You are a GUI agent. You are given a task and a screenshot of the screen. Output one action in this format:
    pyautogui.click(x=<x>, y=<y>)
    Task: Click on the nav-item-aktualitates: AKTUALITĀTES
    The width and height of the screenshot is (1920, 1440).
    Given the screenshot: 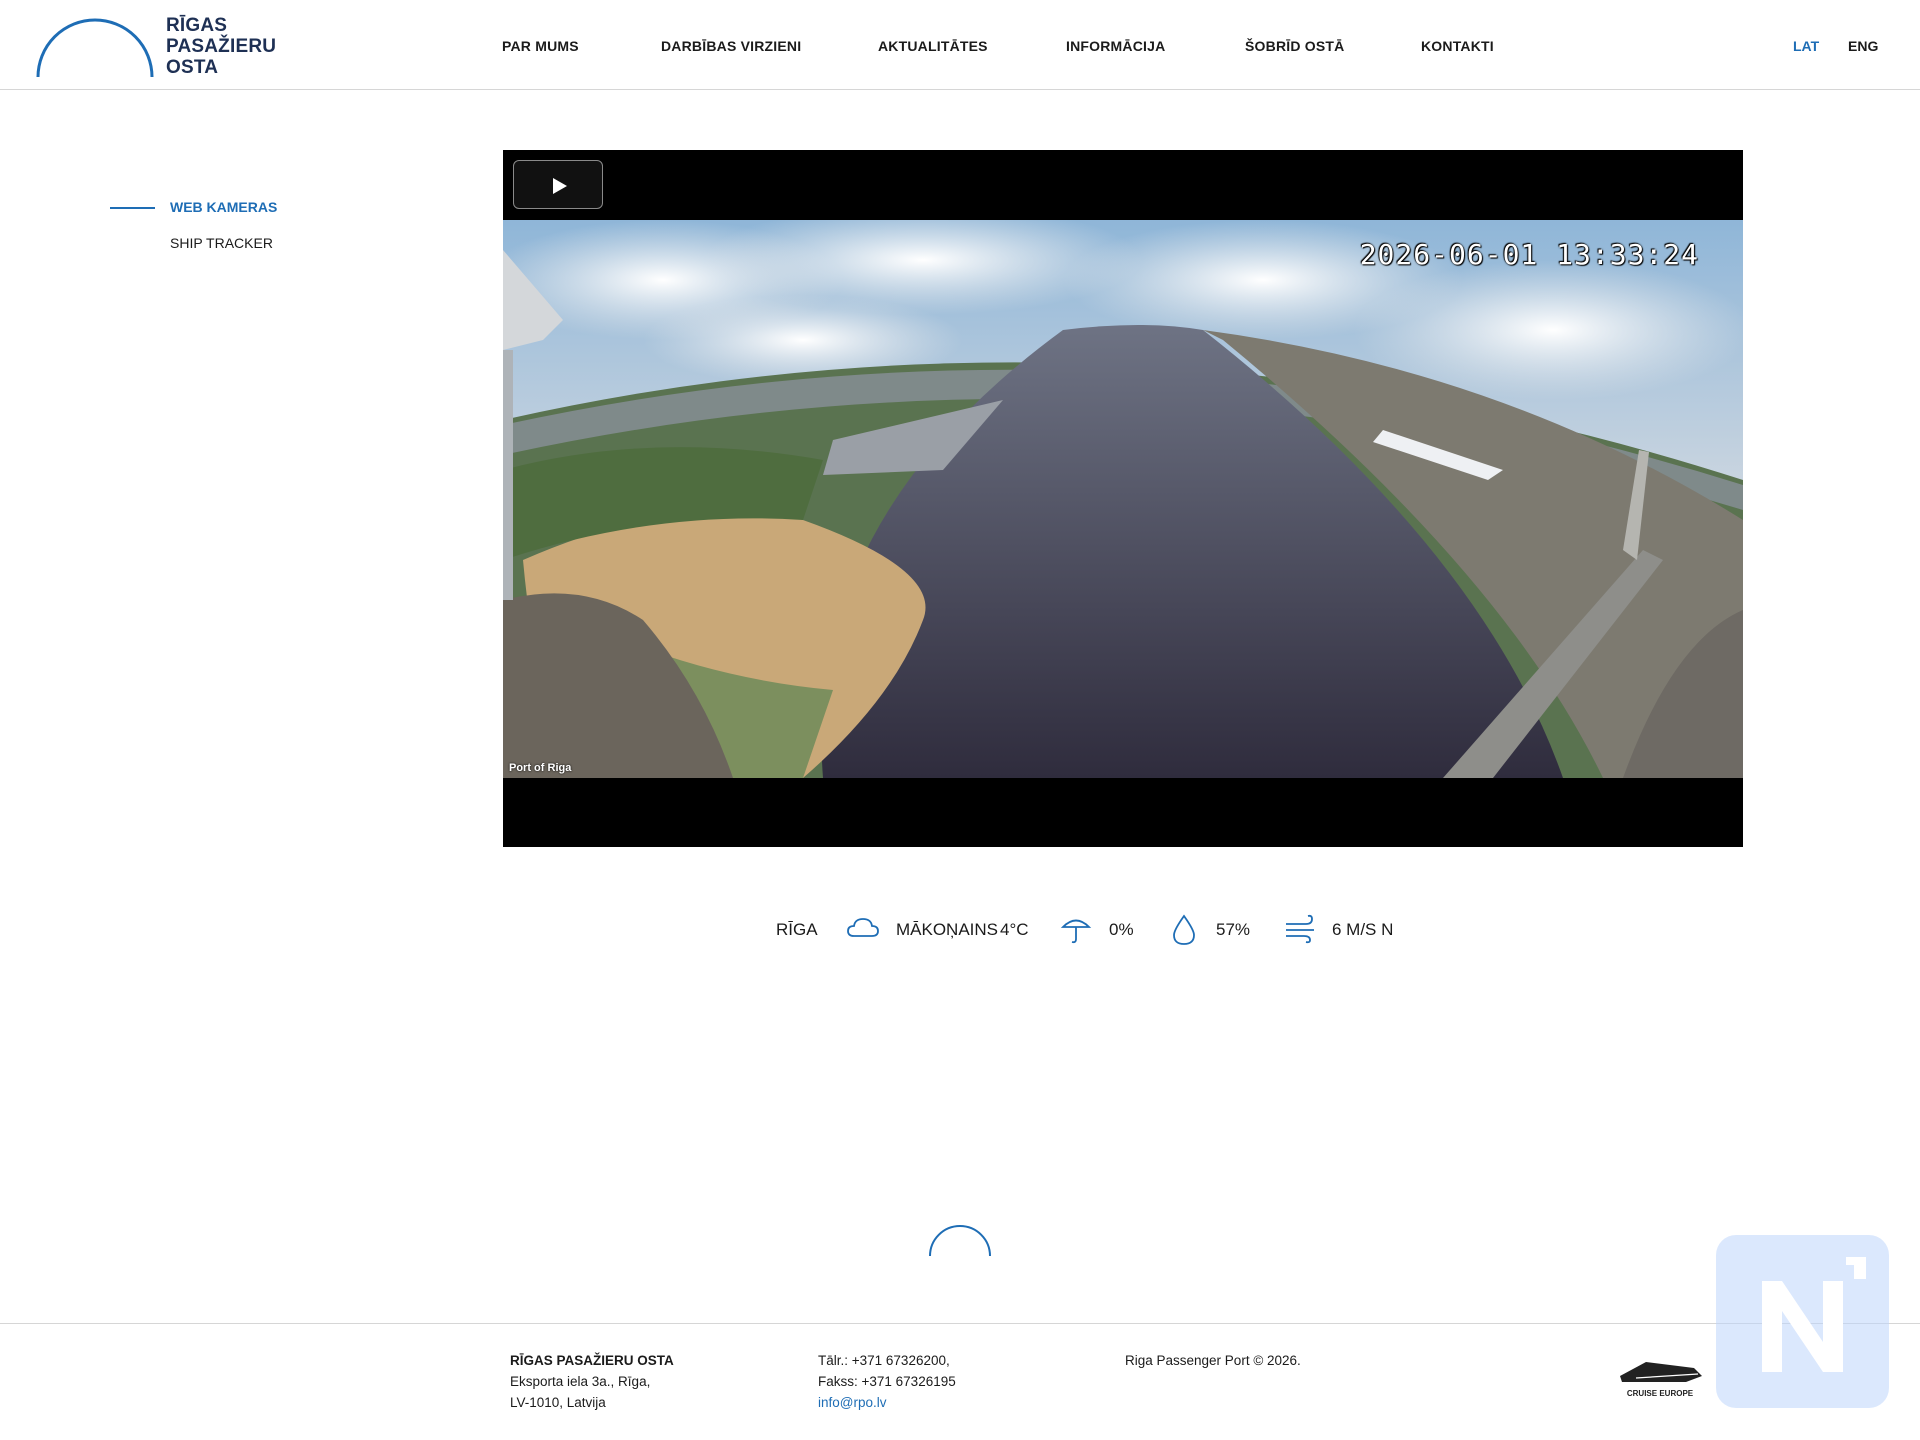 What is the action you would take?
    pyautogui.click(x=933, y=46)
    